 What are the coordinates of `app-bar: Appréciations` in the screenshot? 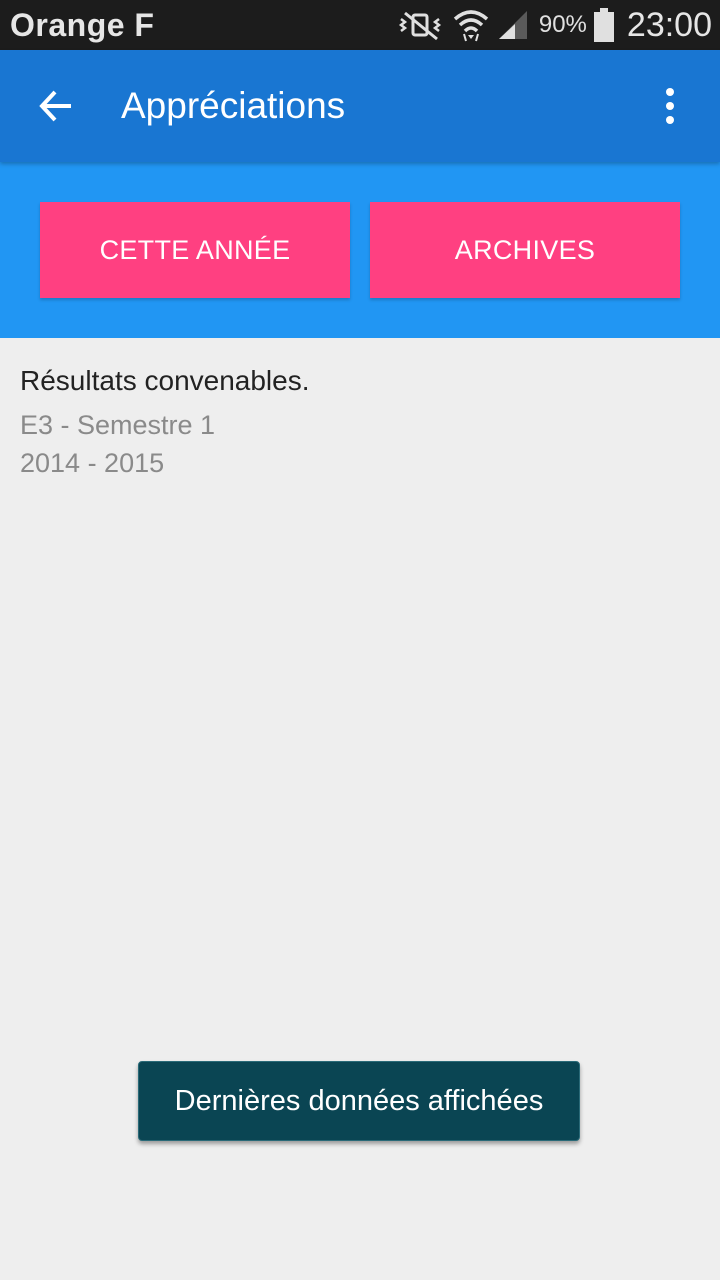 It's located at (360, 106).